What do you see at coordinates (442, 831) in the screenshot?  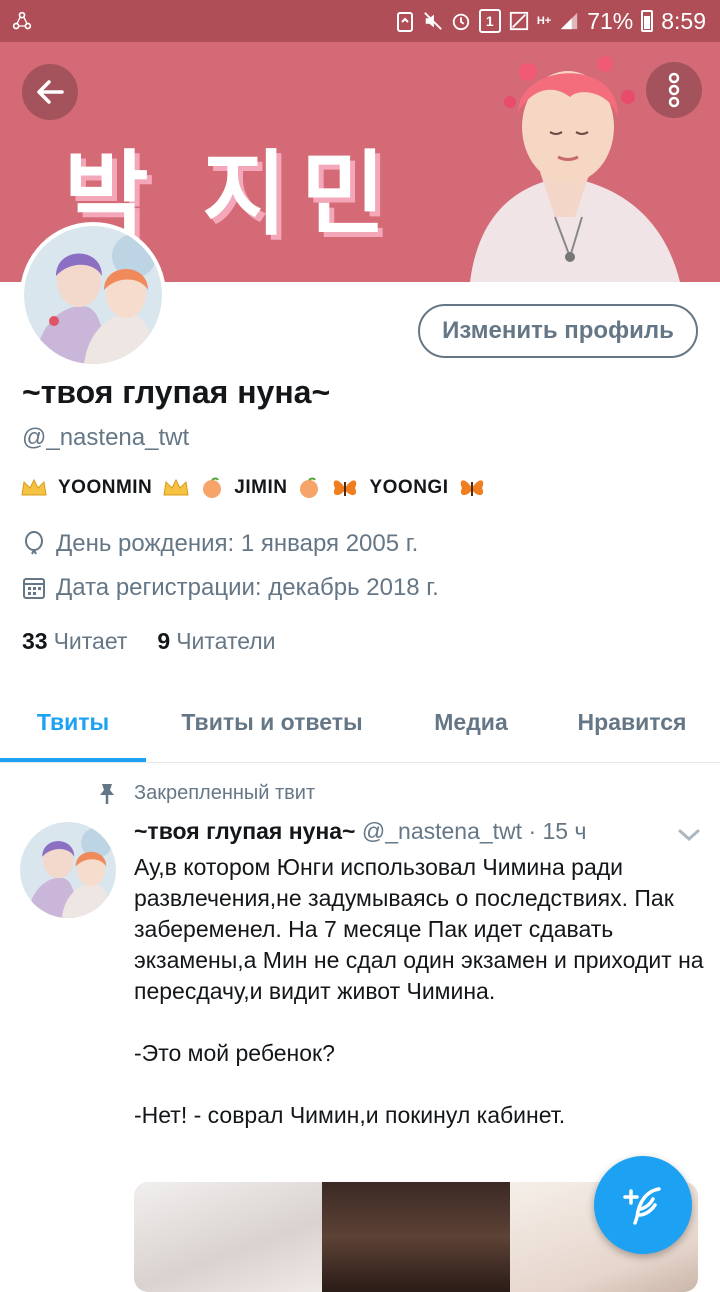 I see `tweet-author-handle: @_nastena_twt` at bounding box center [442, 831].